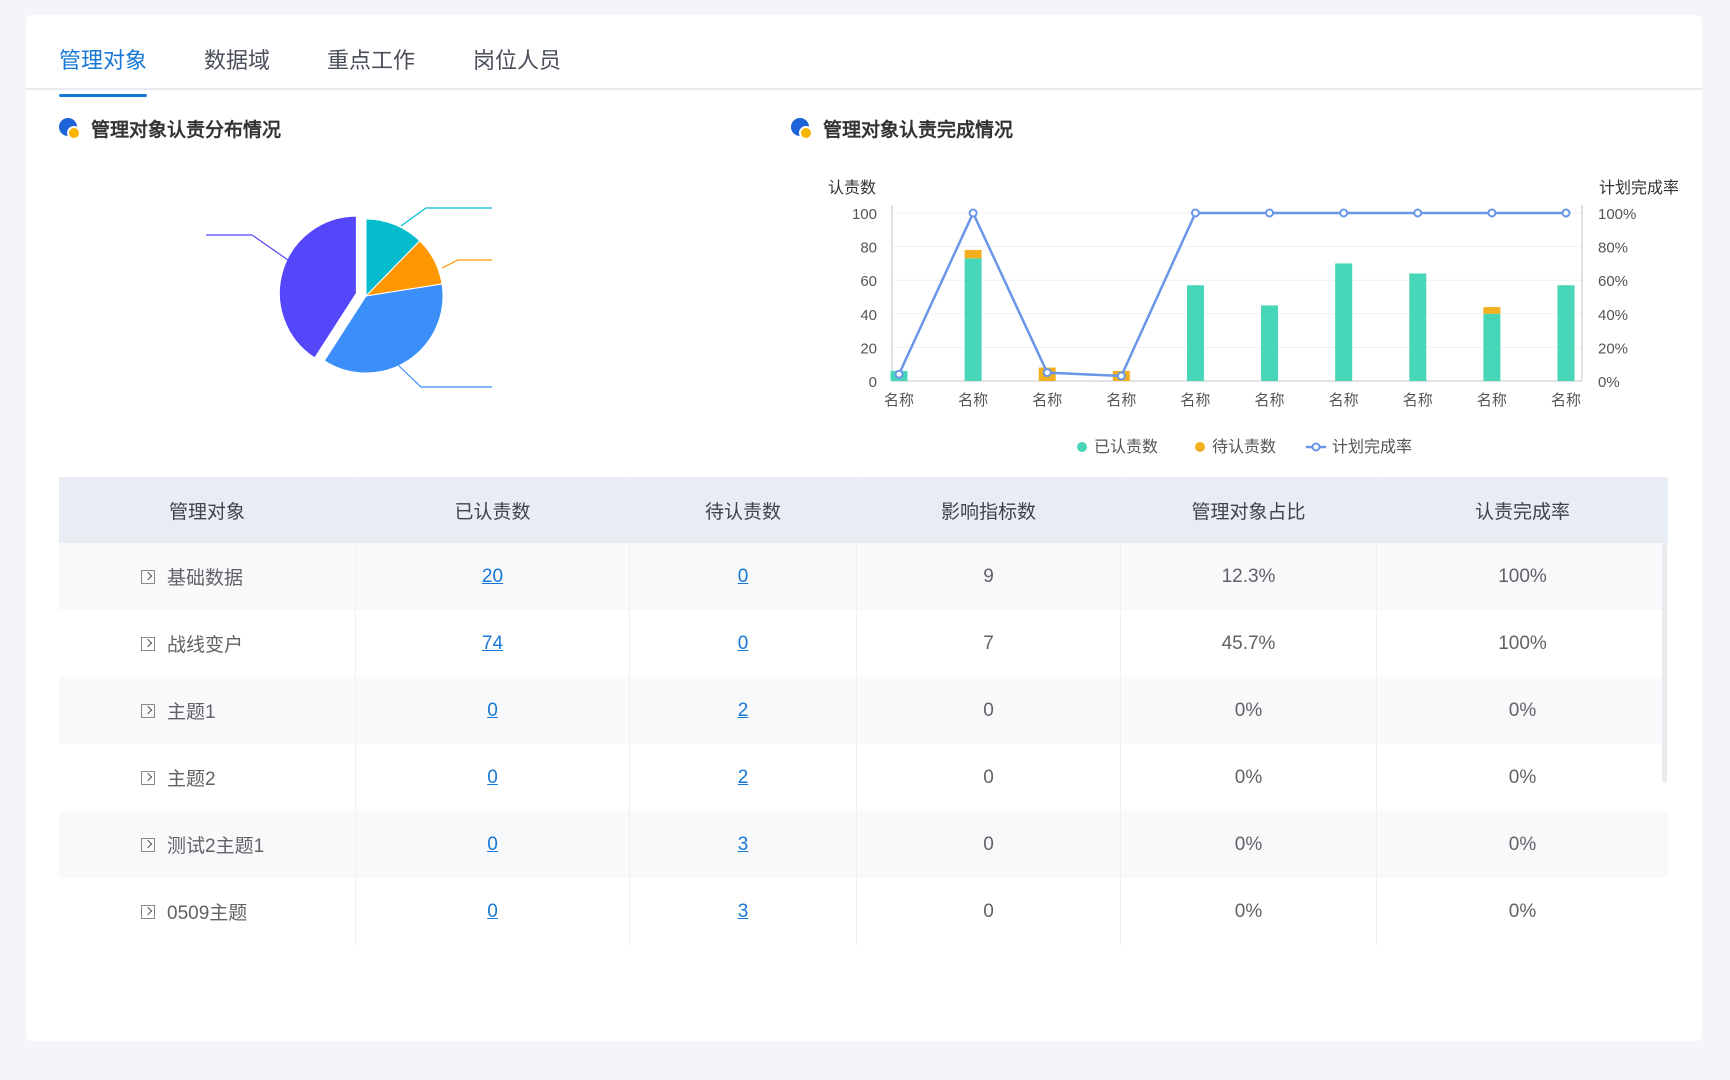 The height and width of the screenshot is (1080, 1730). Describe the element at coordinates (868, 315) in the screenshot. I see `y-tick-label: 40` at that location.